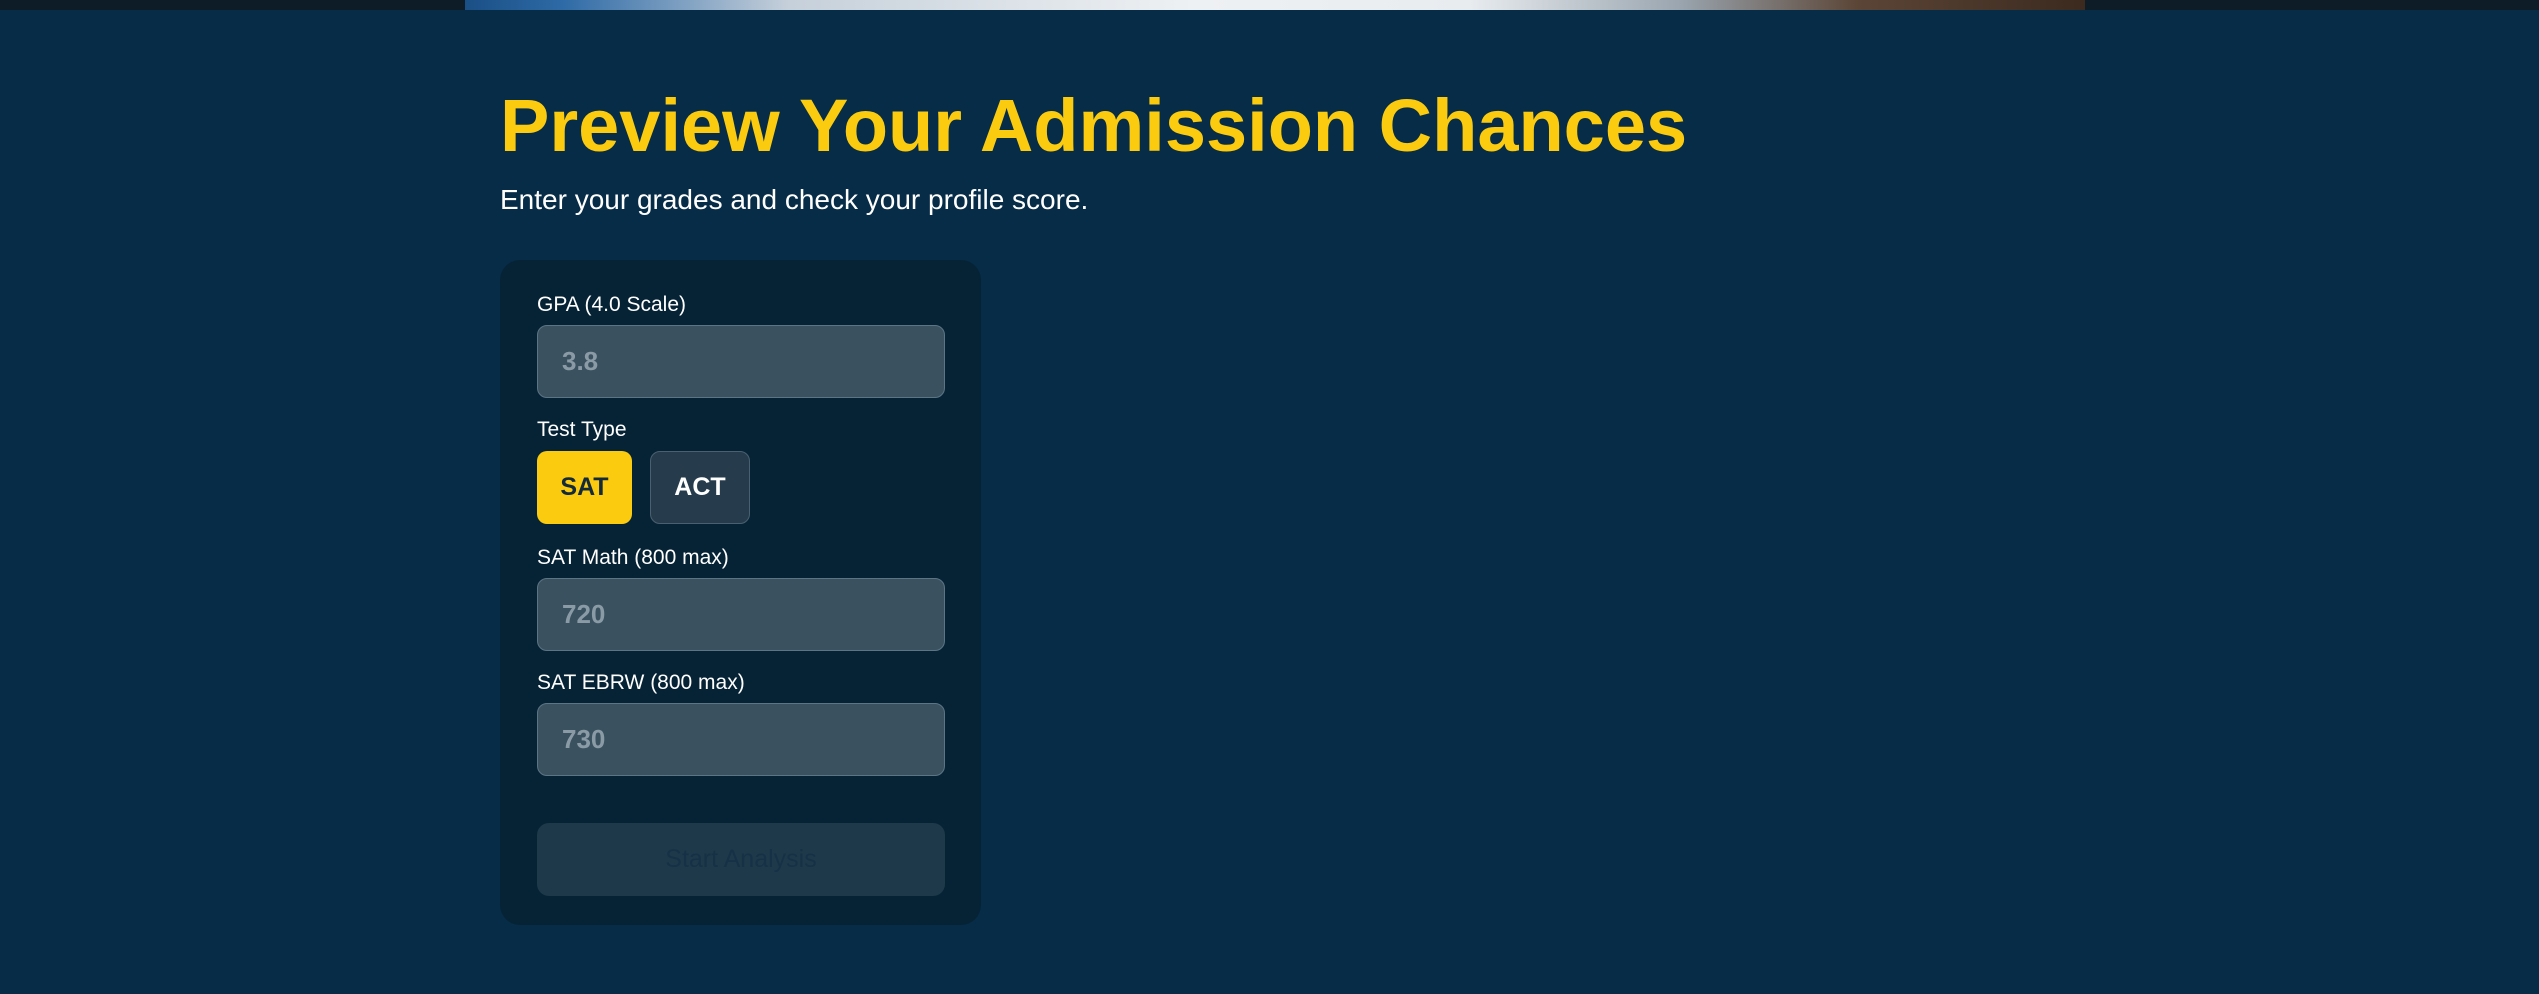 The width and height of the screenshot is (2539, 994). Describe the element at coordinates (584, 487) in the screenshot. I see `sat-toggle-button: SAT` at that location.